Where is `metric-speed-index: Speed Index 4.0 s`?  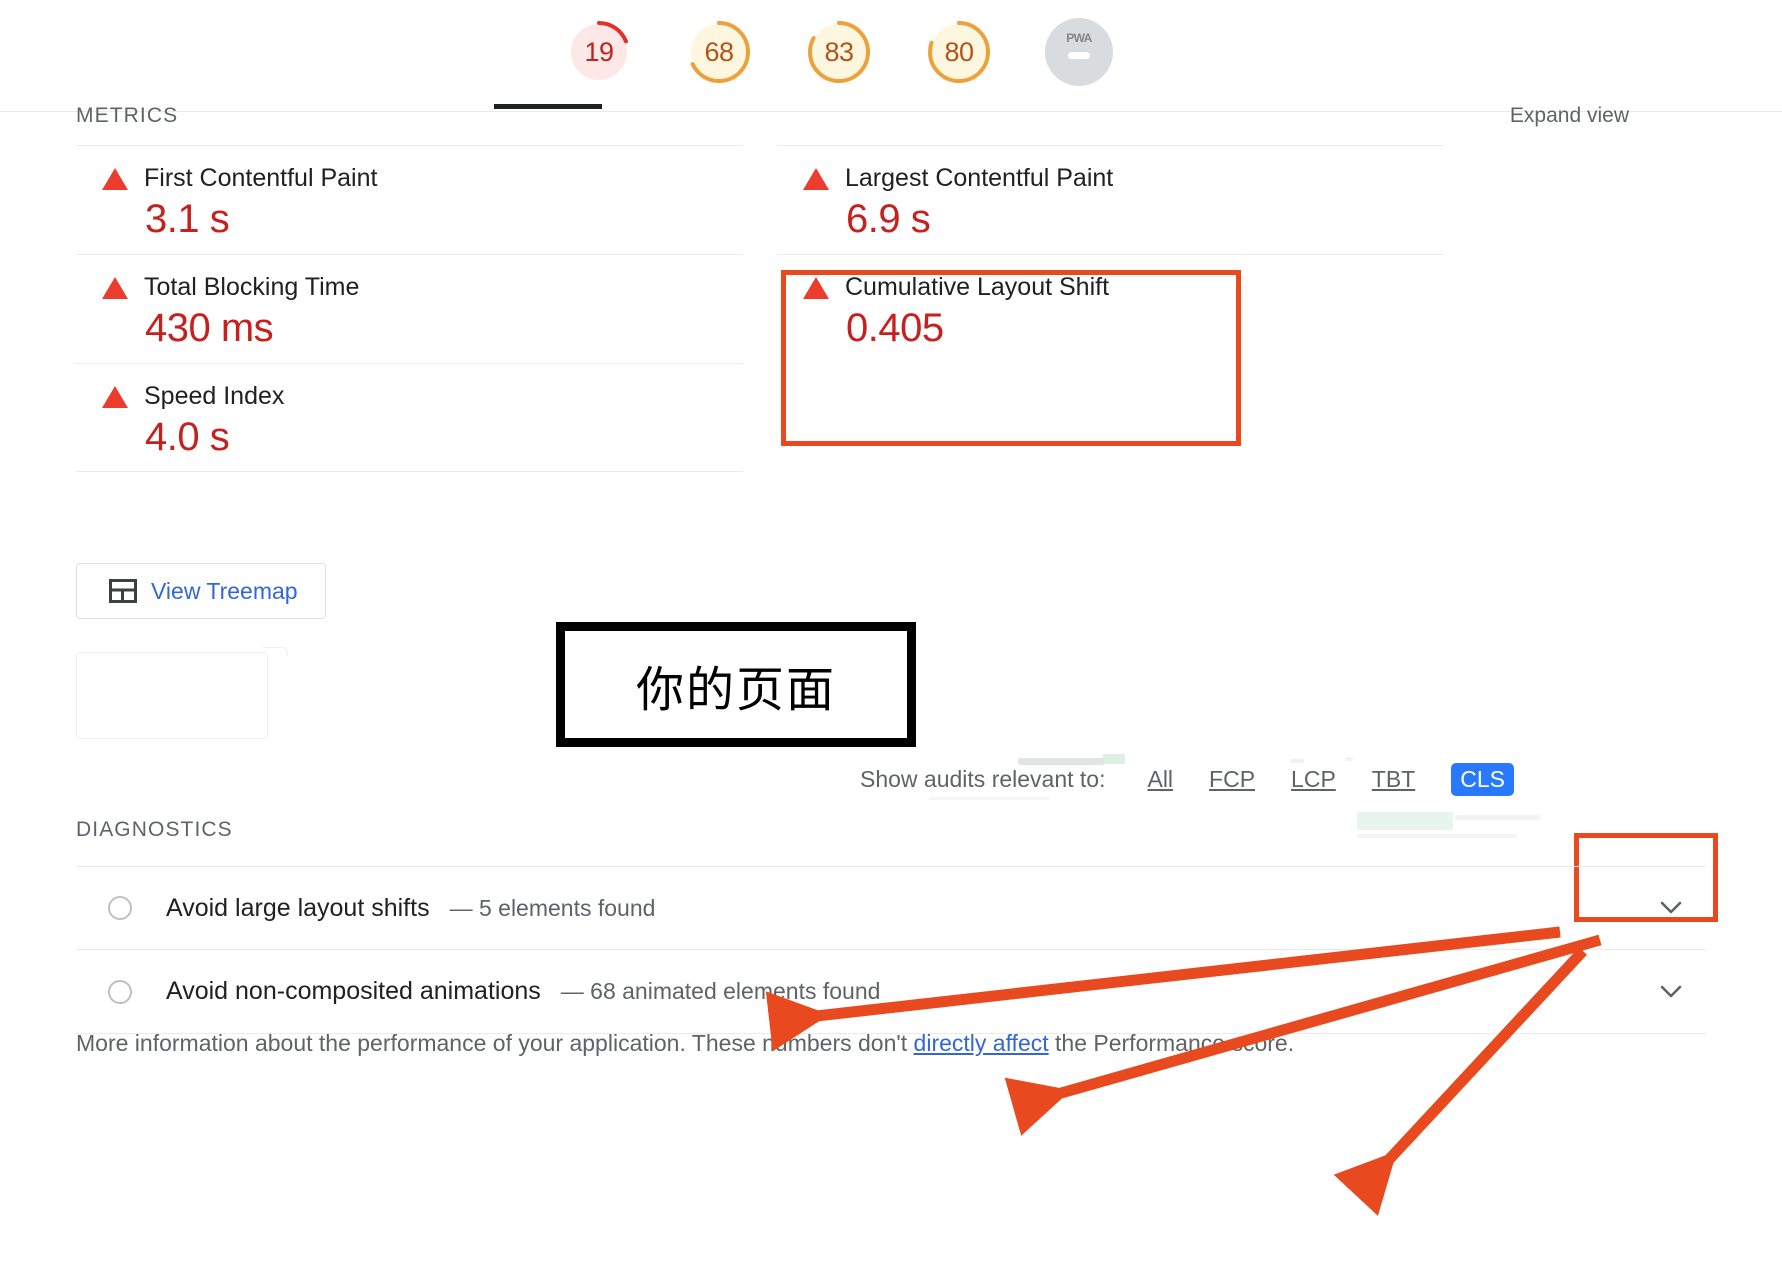
metric-speed-index: Speed Index 4.0 s is located at coordinates (409, 417).